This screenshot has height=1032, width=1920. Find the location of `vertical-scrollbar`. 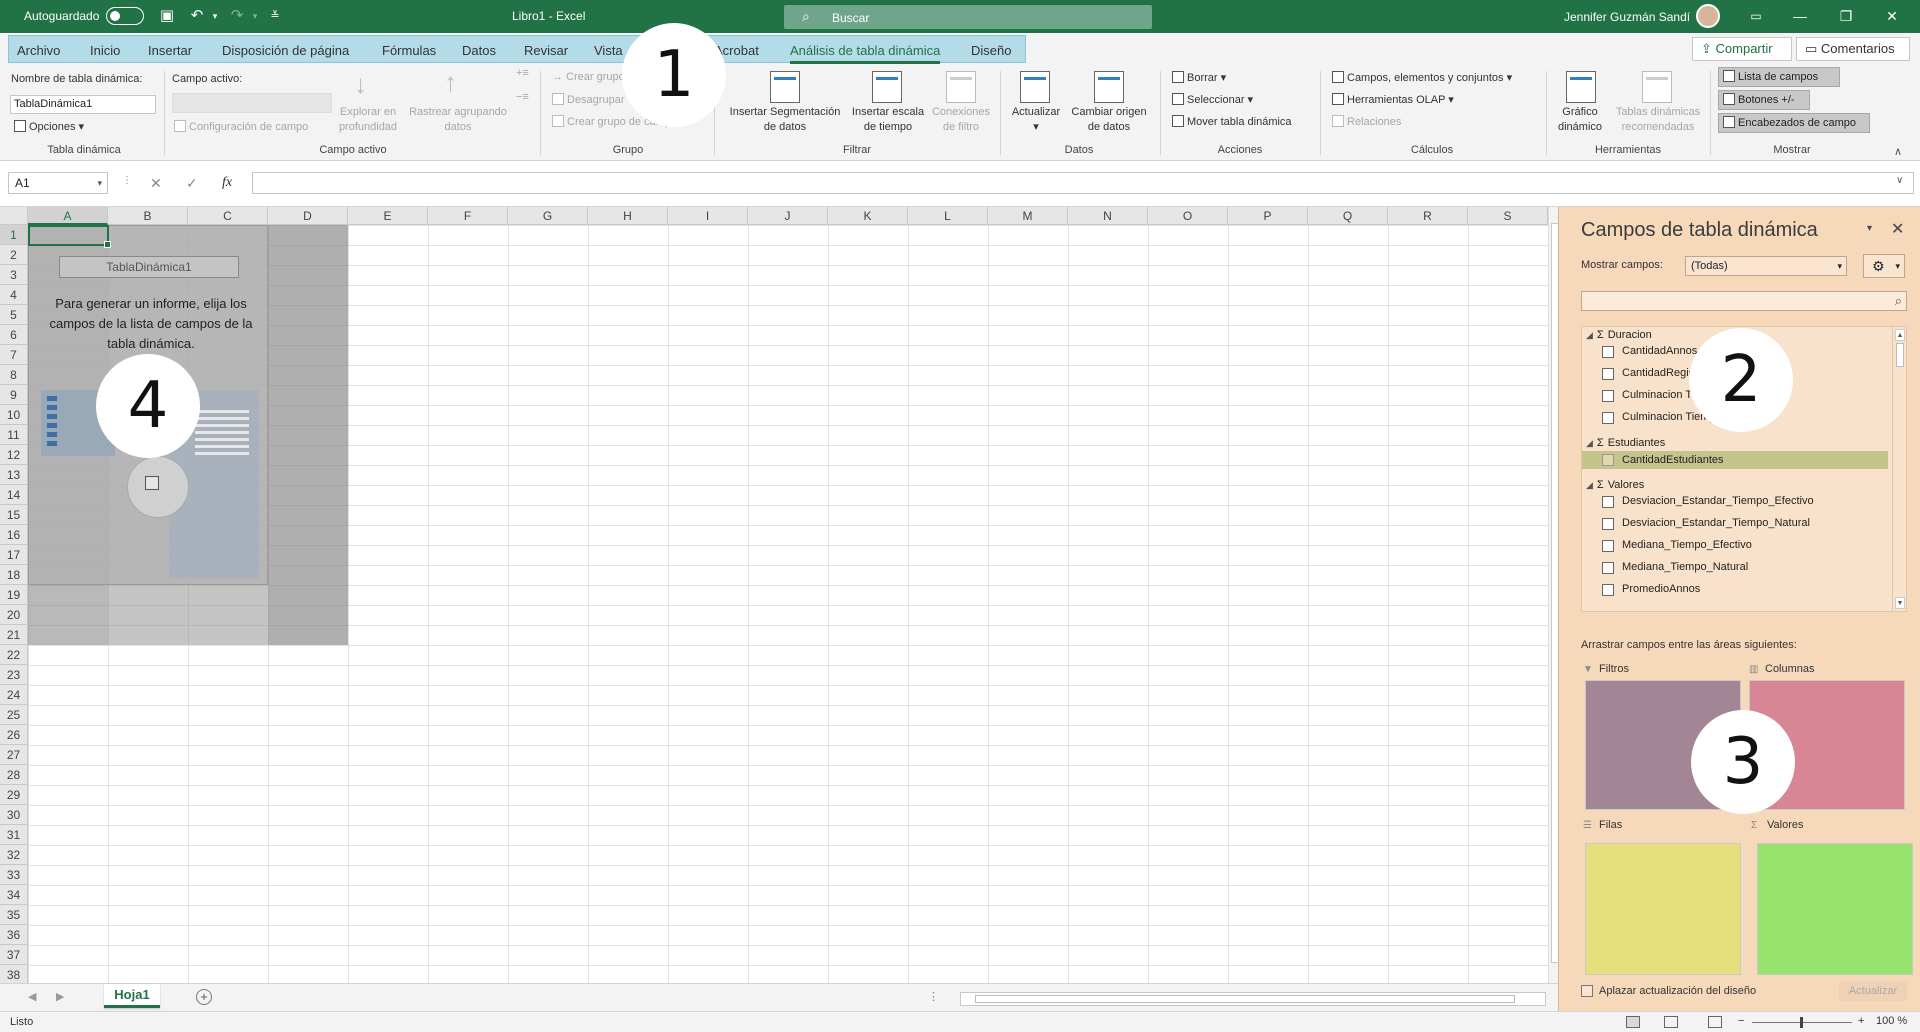

vertical-scrollbar is located at coordinates (1553, 595).